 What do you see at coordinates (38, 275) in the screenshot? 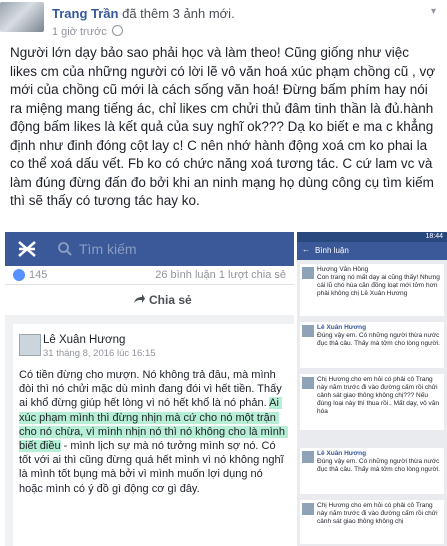
I see `reaction-count: 145` at bounding box center [38, 275].